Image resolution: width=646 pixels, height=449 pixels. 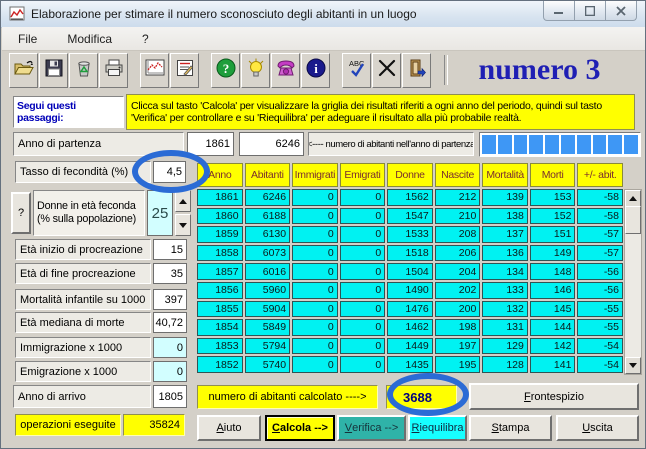 I want to click on start-year-label: Anno di partenza, so click(x=98, y=144).